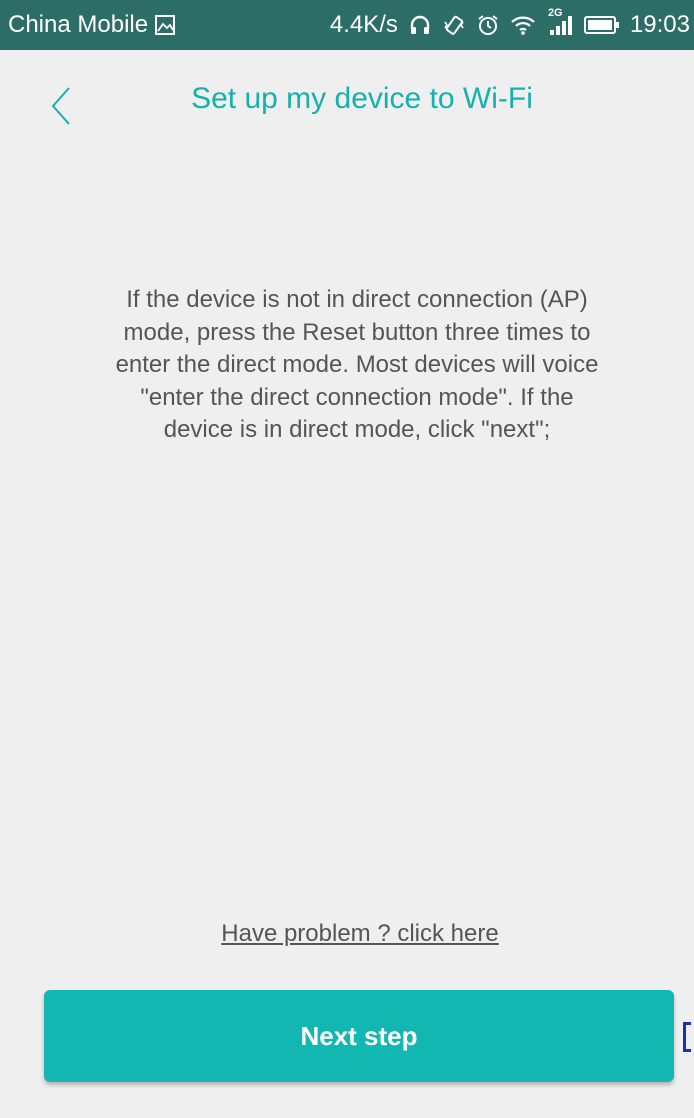  I want to click on wifi-icon, so click(523, 25).